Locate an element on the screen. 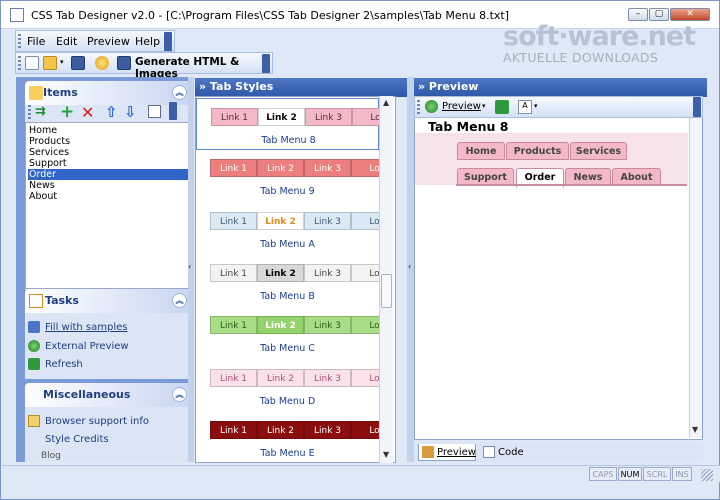 The height and width of the screenshot is (500, 720). list-item-selected: Order is located at coordinates (110, 174).